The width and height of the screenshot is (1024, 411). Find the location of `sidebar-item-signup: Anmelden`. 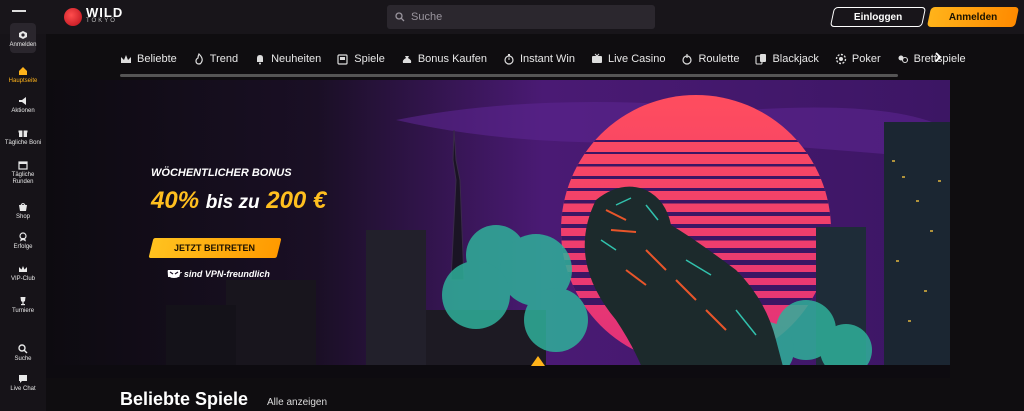

sidebar-item-signup: Anmelden is located at coordinates (23, 38).